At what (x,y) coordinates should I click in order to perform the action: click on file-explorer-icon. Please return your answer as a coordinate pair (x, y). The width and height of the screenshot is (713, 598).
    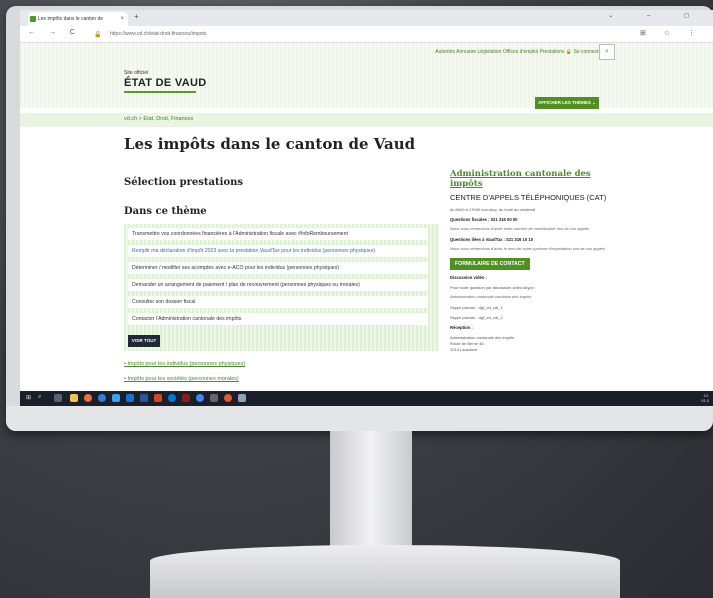
    Looking at the image, I should click on (74, 398).